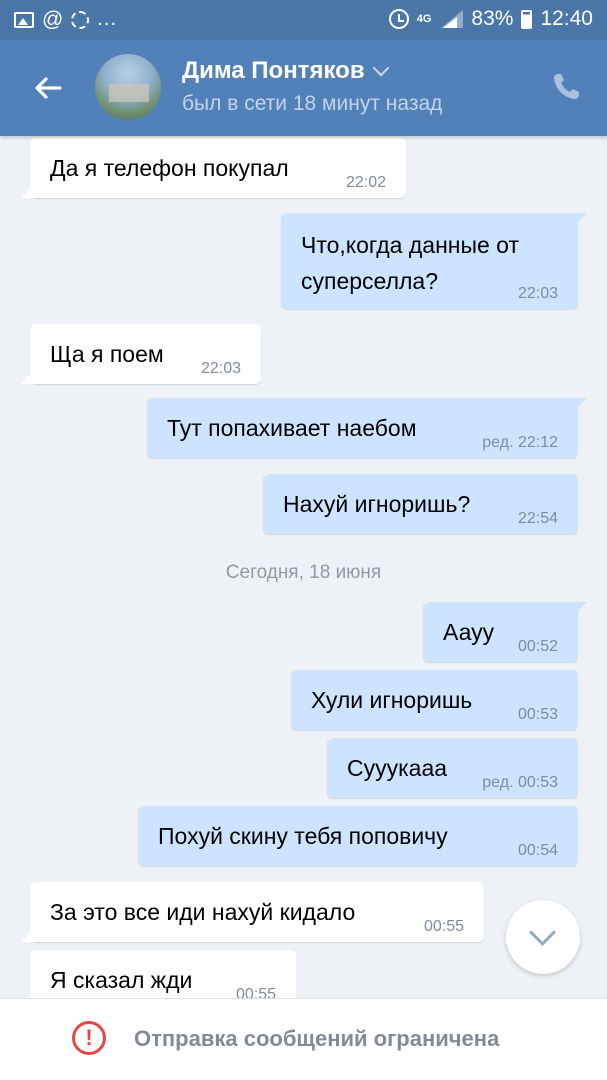 This screenshot has width=607, height=1080. I want to click on message-time: 00:54, so click(537, 850).